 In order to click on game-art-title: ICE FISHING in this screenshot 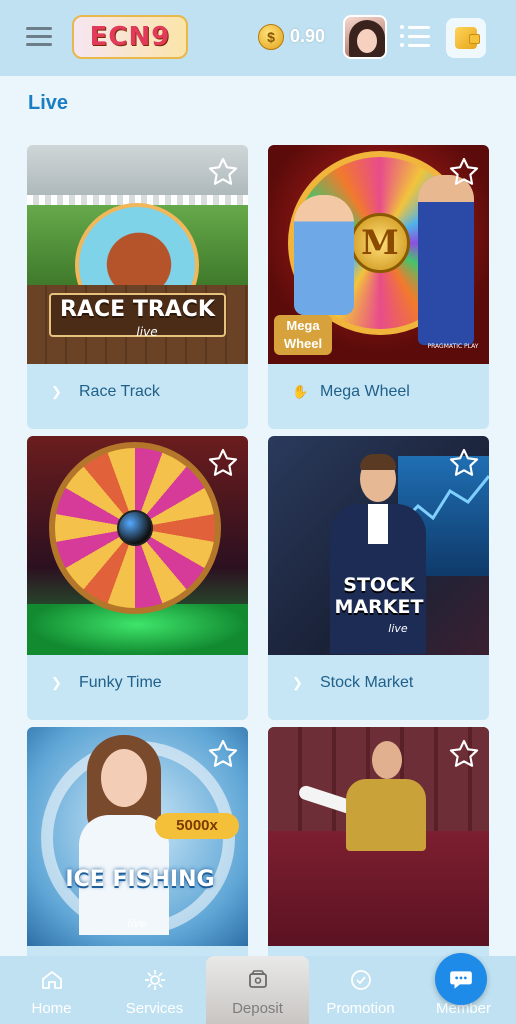, I will do `click(140, 879)`.